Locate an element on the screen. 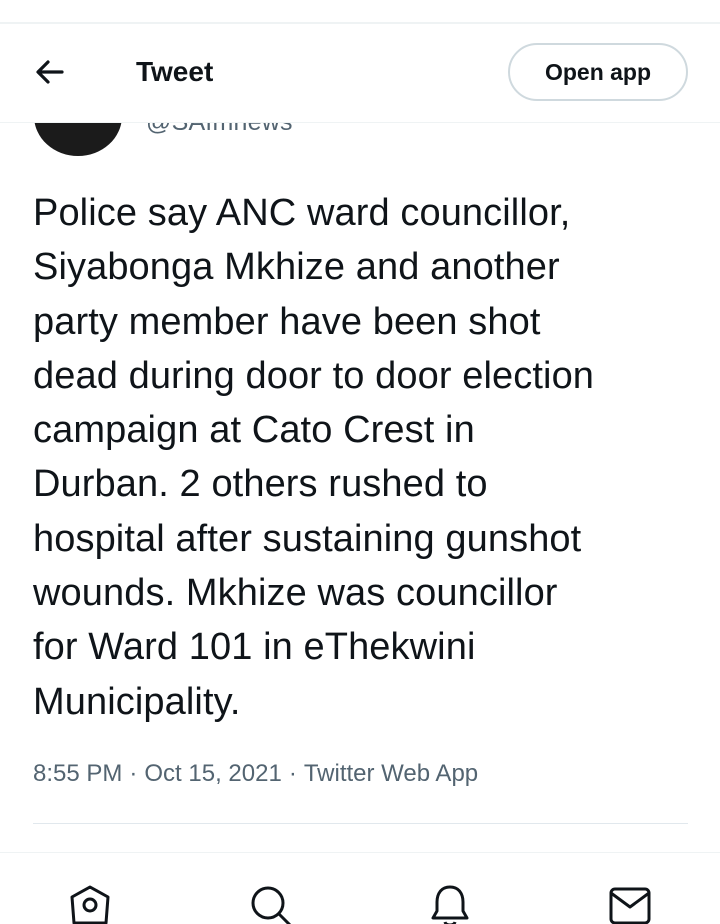 This screenshot has width=720, height=924. tweet-text-line: hospital after sustaining gunshot is located at coordinates (307, 538).